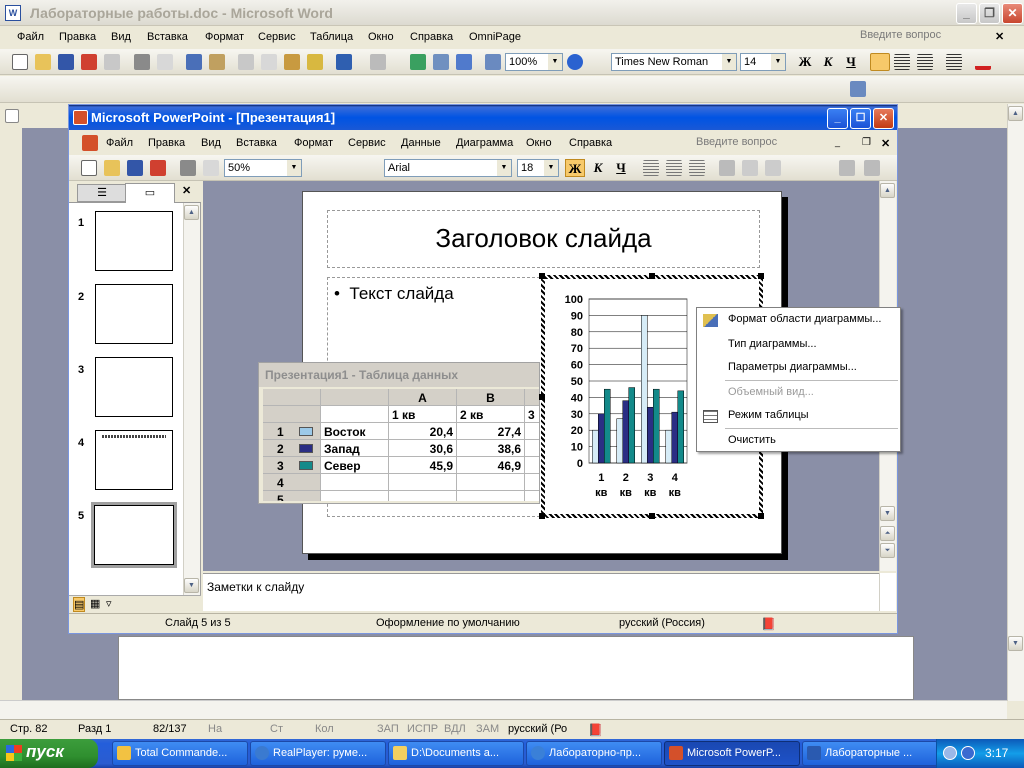 This screenshot has height=768, width=1024. Describe the element at coordinates (650, 493) in the screenshot. I see `x-tick-label: кв` at that location.